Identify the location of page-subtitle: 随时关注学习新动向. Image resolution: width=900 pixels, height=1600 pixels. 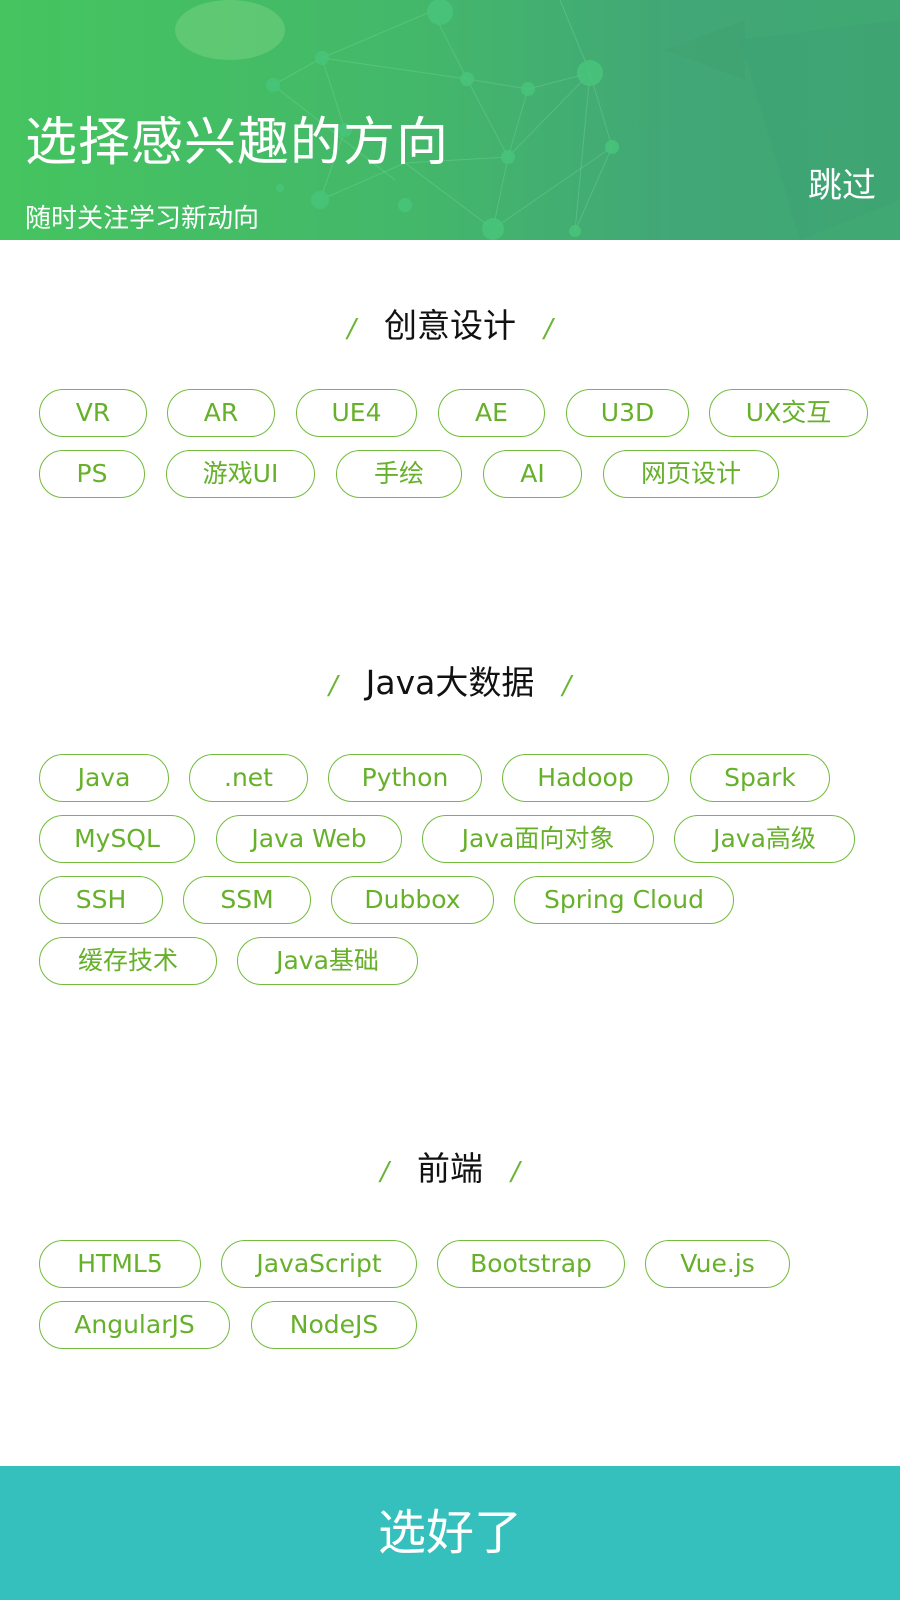
(142, 219).